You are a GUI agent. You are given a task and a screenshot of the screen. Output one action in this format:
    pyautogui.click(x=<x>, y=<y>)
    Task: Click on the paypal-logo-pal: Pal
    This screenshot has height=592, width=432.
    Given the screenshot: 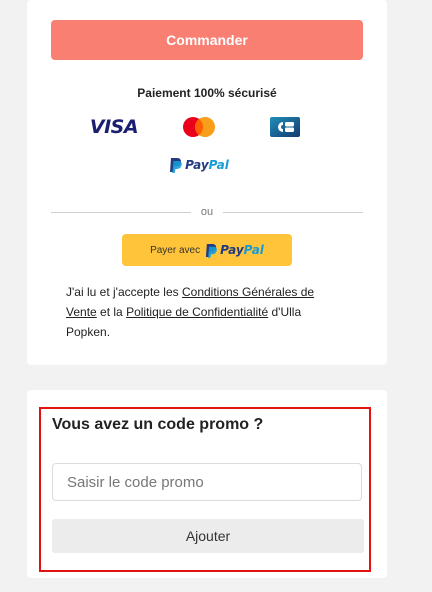 What is the action you would take?
    pyautogui.click(x=218, y=165)
    